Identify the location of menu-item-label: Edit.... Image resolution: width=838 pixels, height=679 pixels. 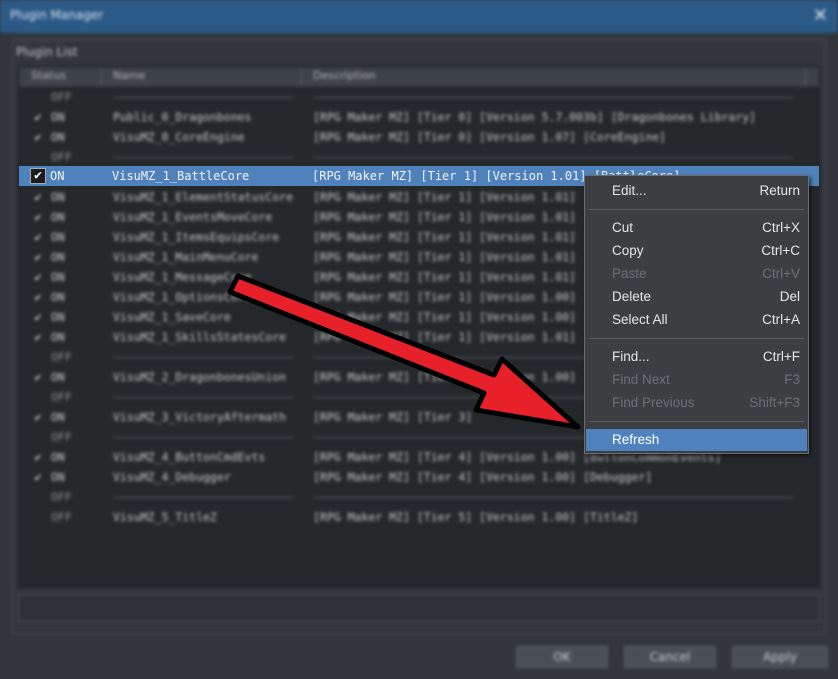
(629, 190).